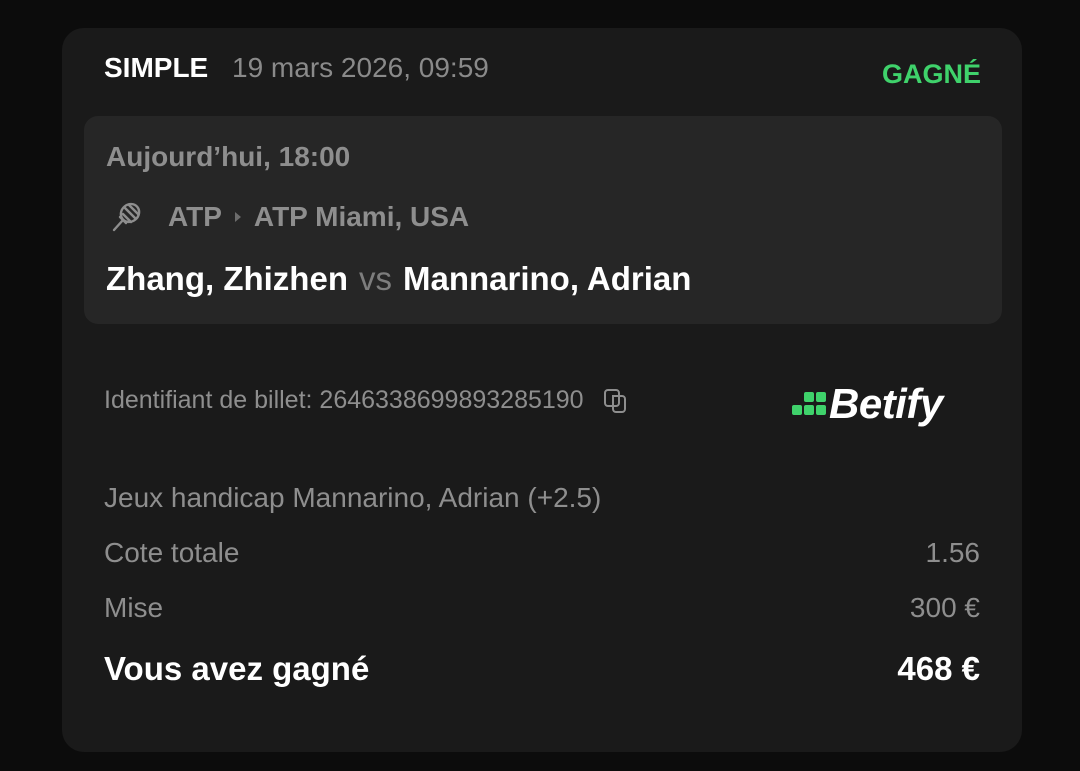  Describe the element at coordinates (227, 278) in the screenshot. I see `player-one: Zhang, Zhizhen` at that location.